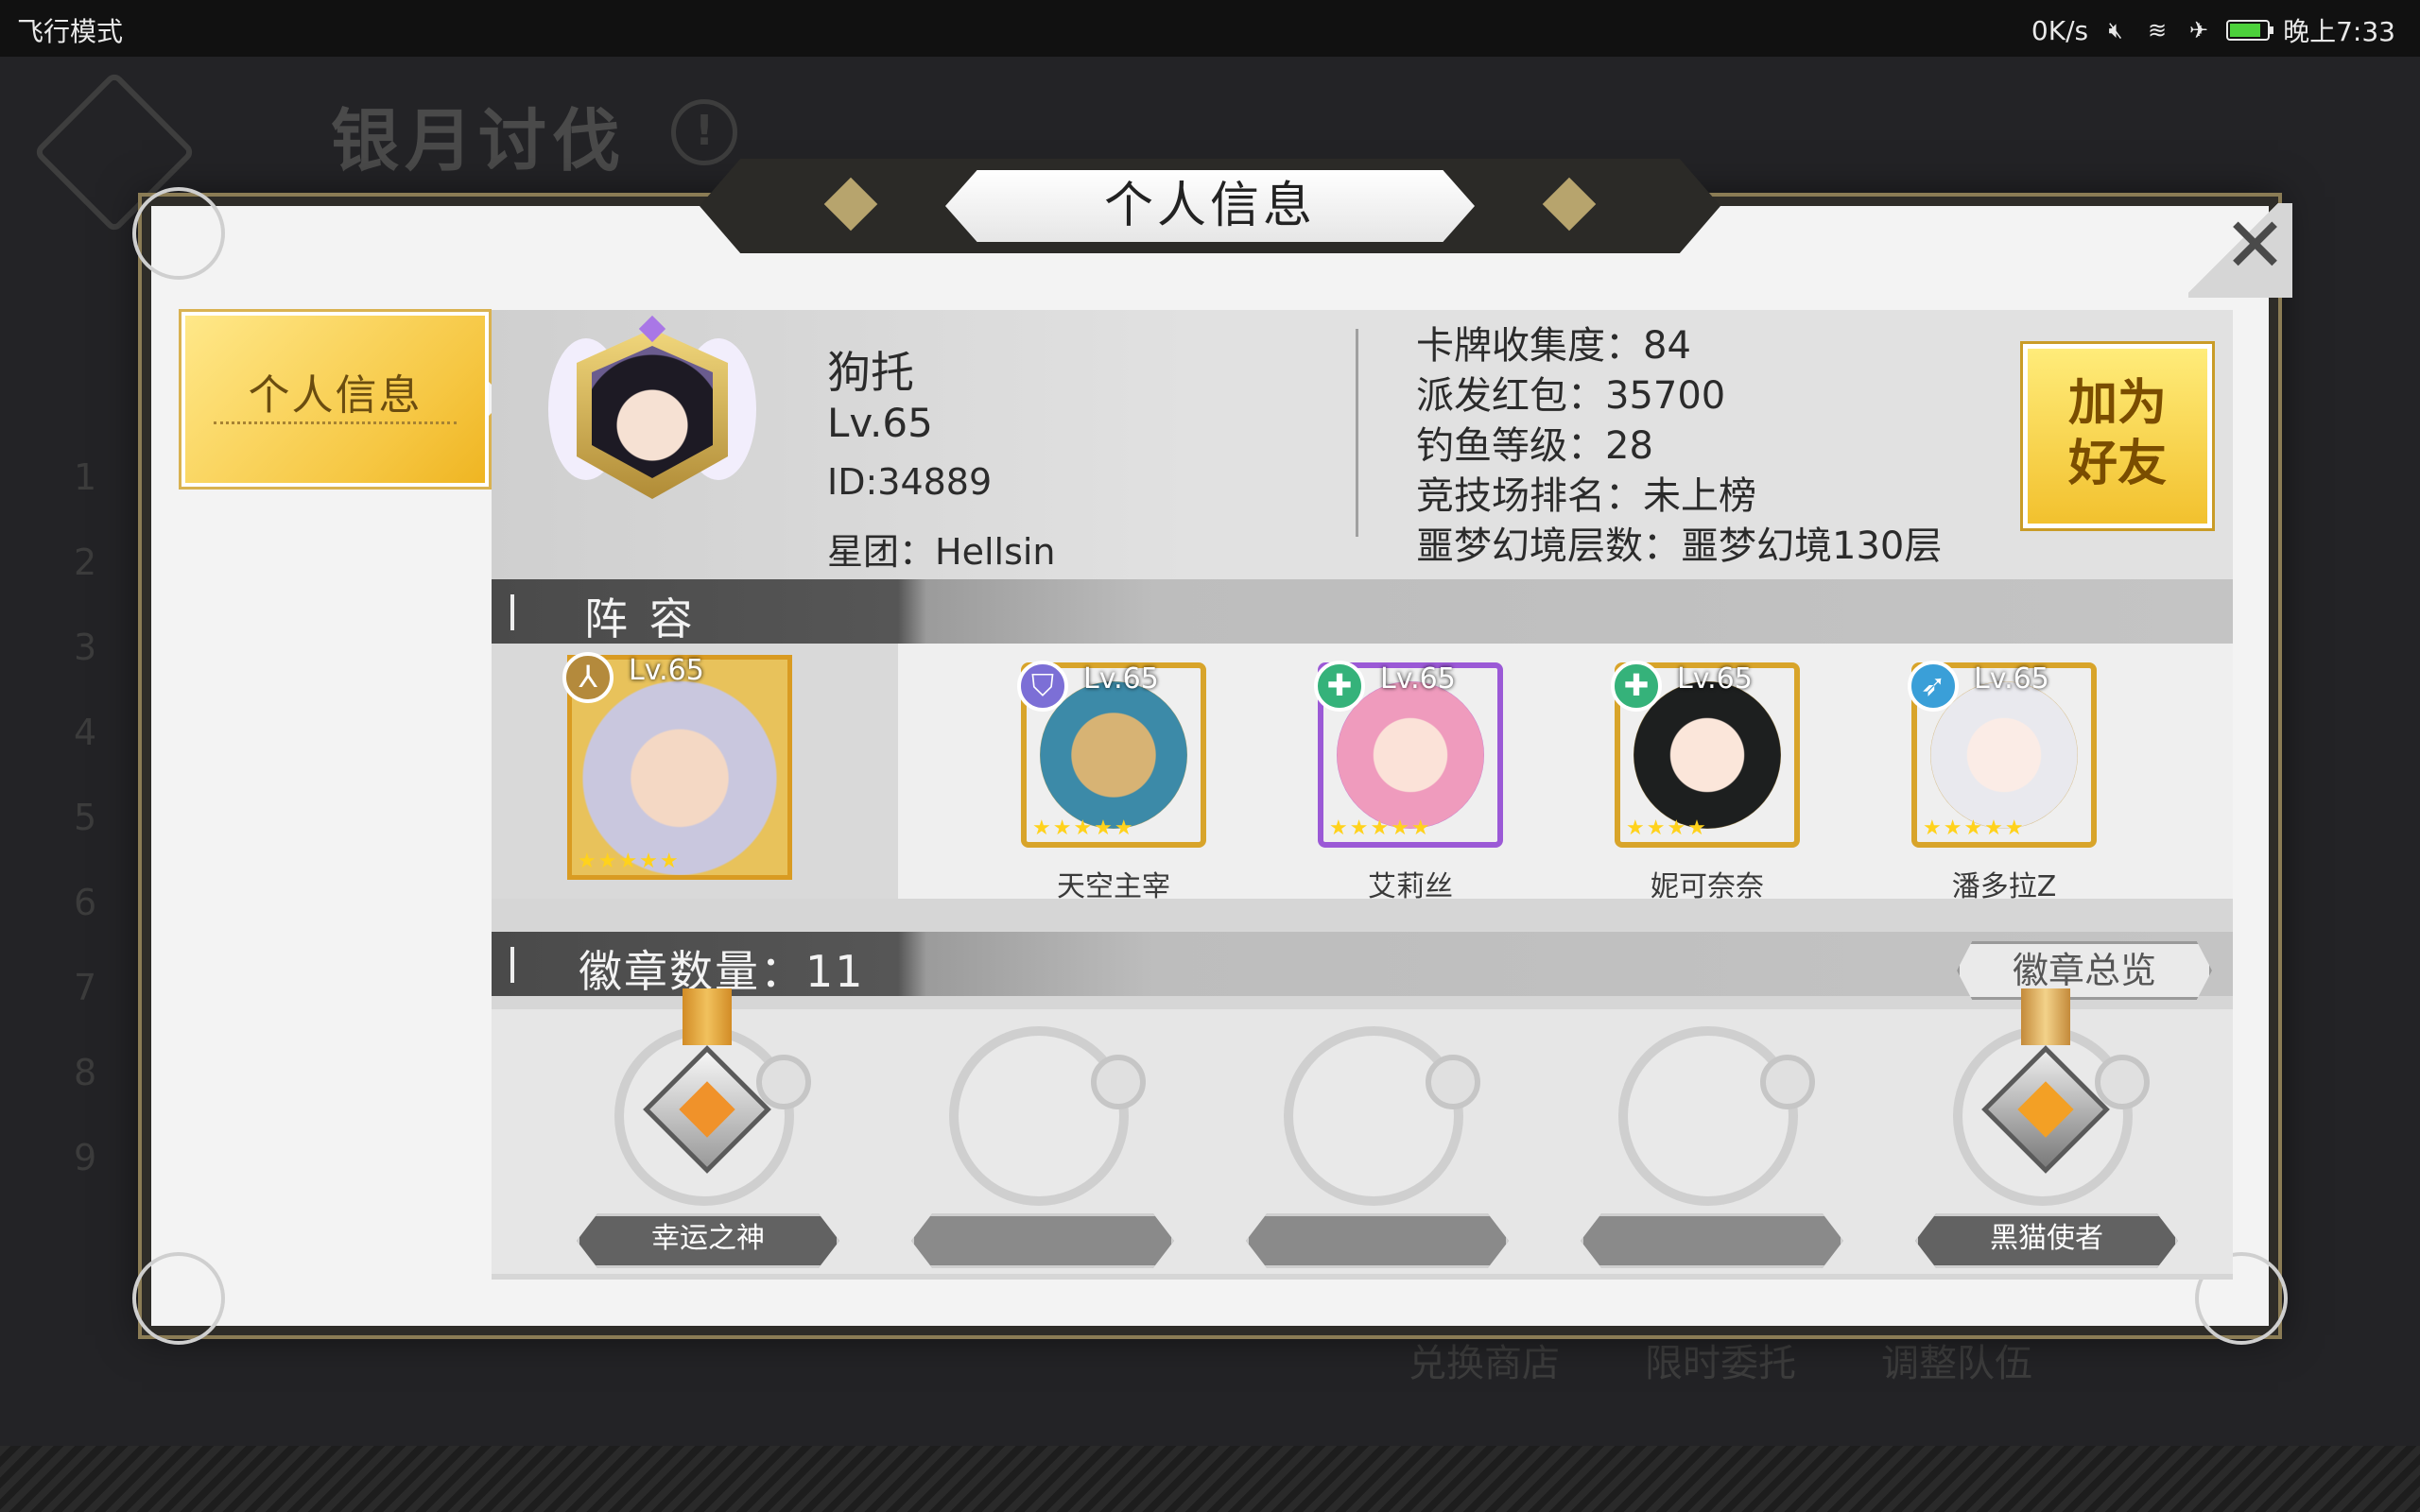  What do you see at coordinates (666, 670) in the screenshot?
I see `leader-level: Lv.65` at bounding box center [666, 670].